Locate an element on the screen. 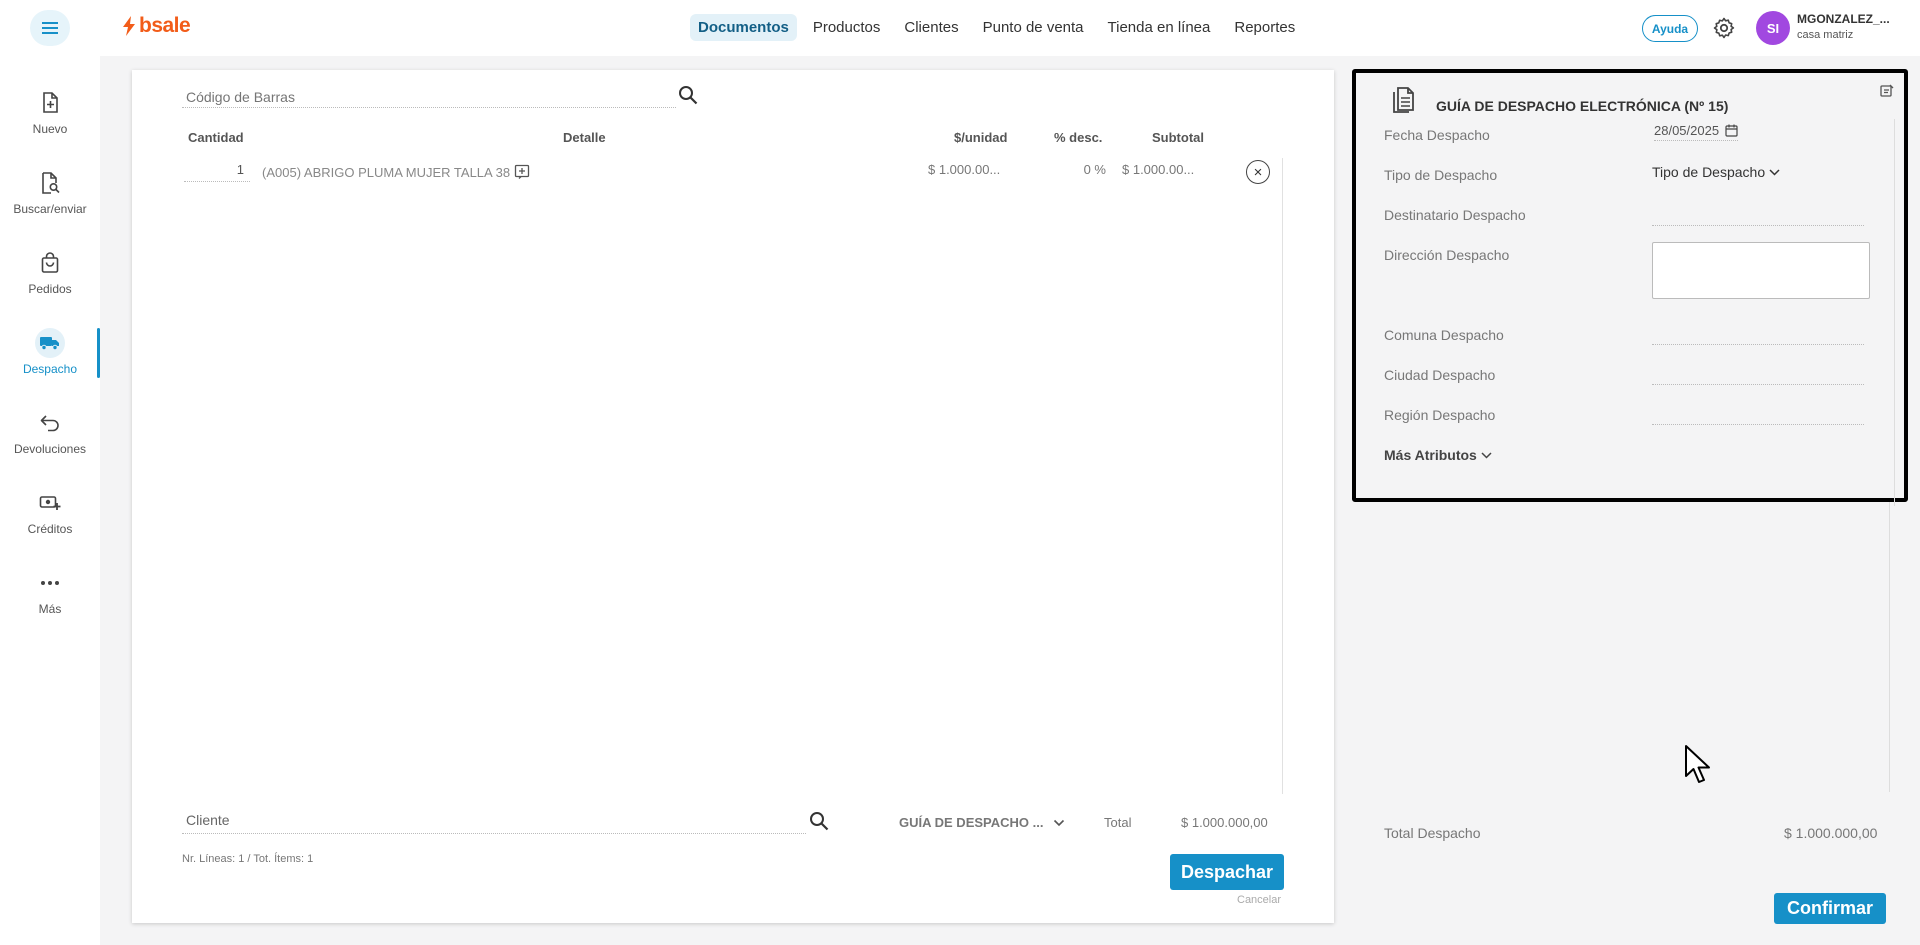 This screenshot has height=945, width=1920. truck-icon is located at coordinates (50, 343).